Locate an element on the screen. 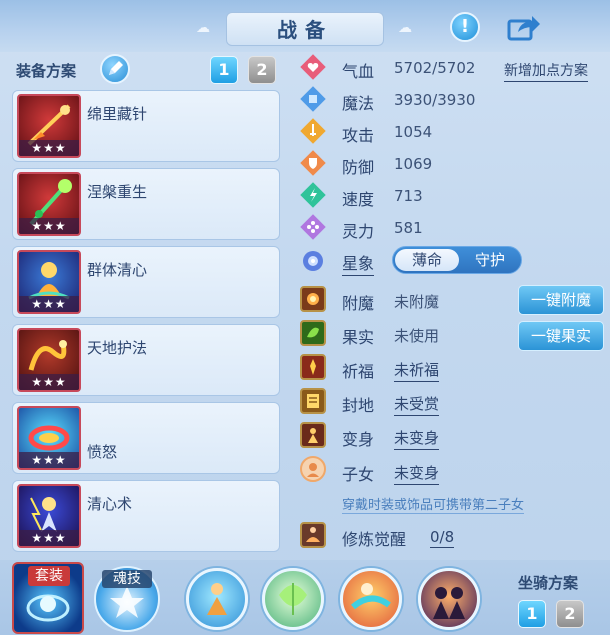  stat-label: 攻击 is located at coordinates (358, 135).